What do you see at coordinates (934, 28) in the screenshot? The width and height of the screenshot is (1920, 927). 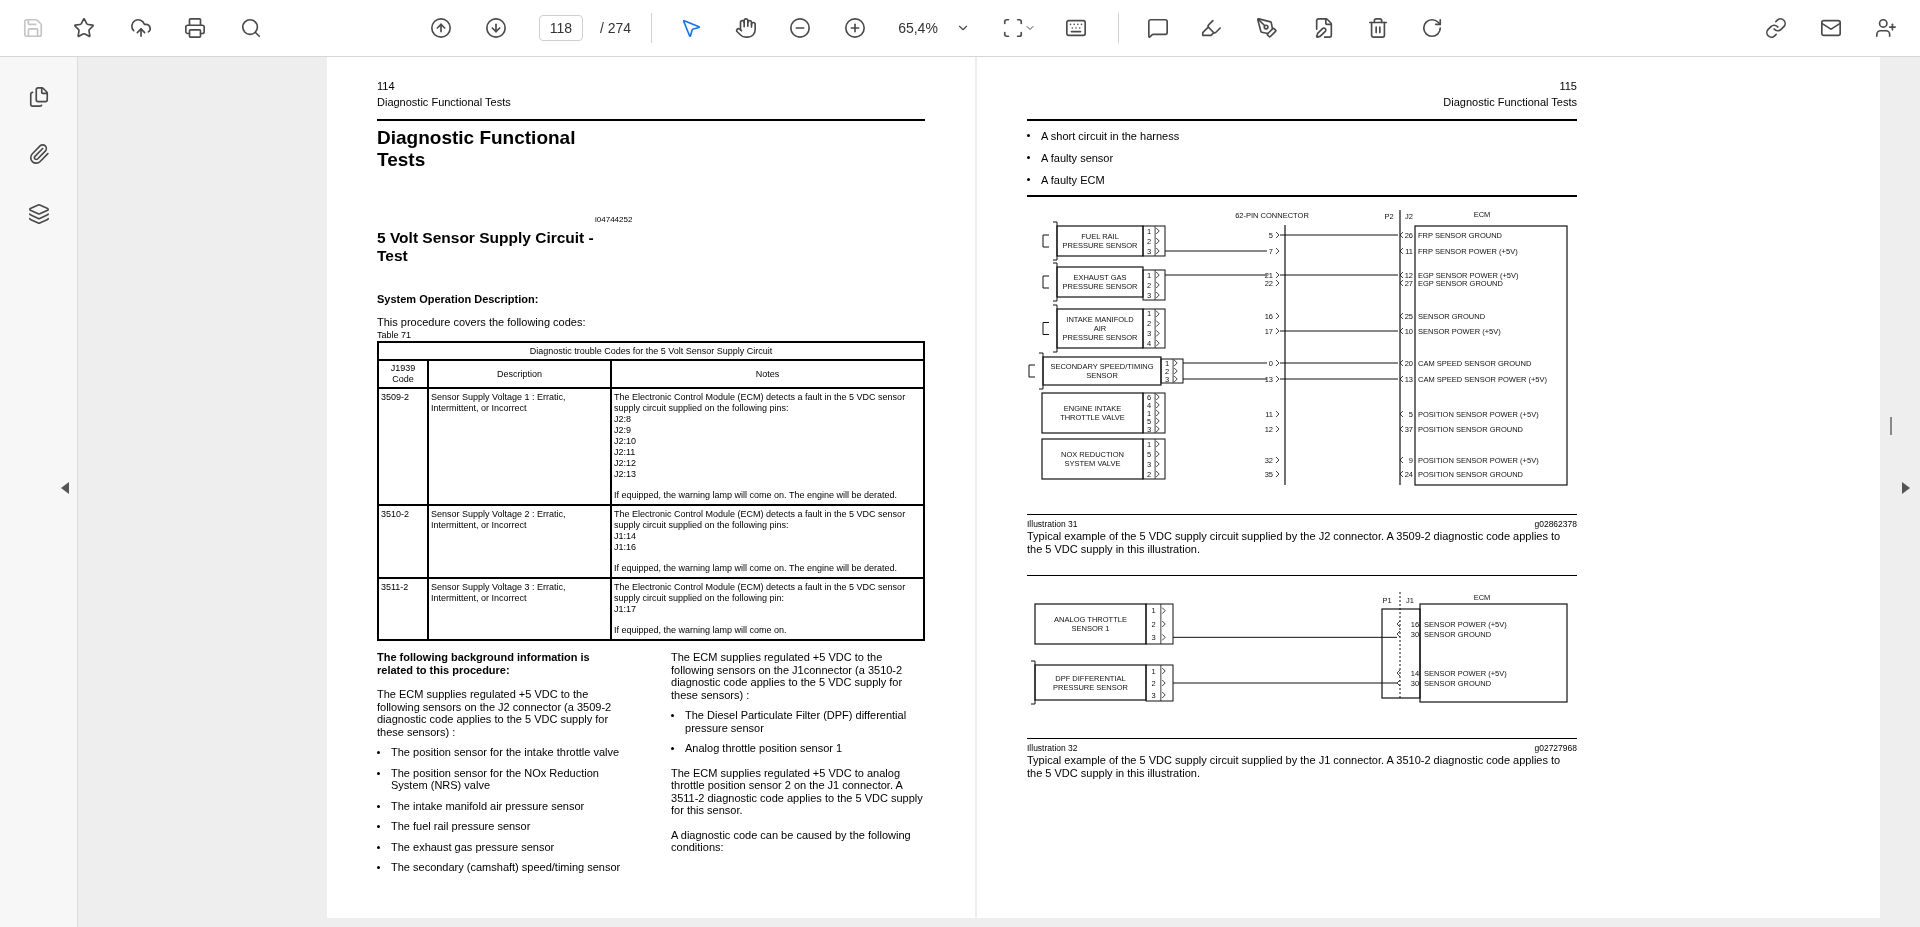 I see `zoom-dropdown: 65,4%` at bounding box center [934, 28].